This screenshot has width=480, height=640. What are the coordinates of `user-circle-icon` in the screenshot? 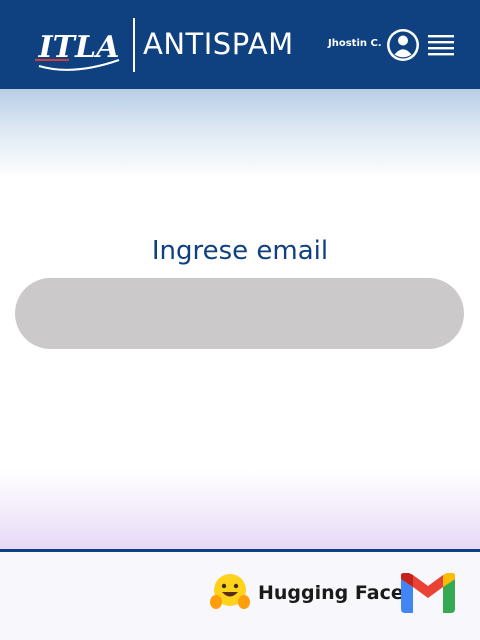 It's located at (403, 45).